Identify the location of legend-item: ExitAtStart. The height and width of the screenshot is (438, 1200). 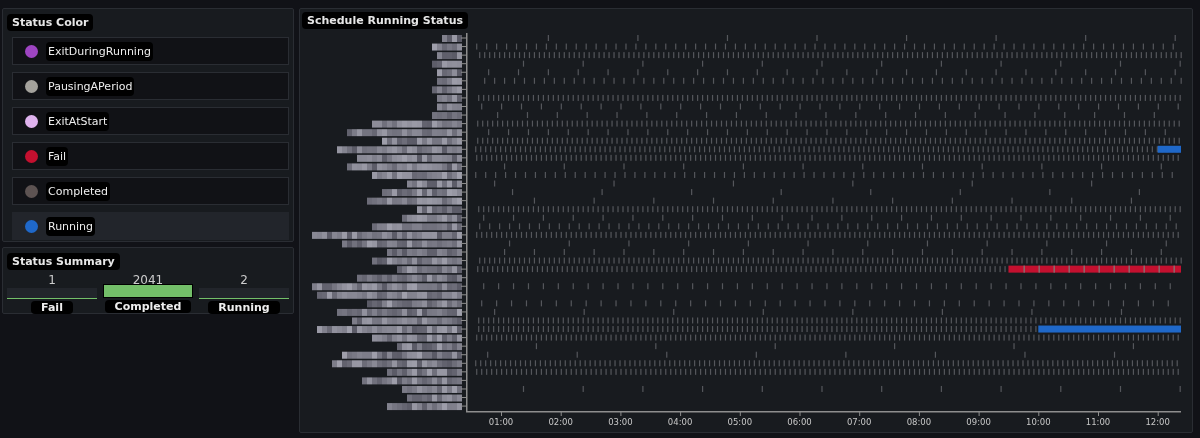
(150, 121).